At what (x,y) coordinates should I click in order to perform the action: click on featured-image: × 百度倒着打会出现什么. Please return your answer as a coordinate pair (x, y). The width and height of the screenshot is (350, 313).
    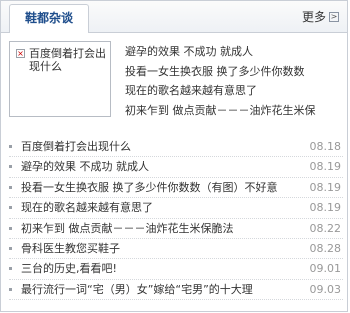
    Looking at the image, I should click on (60, 79).